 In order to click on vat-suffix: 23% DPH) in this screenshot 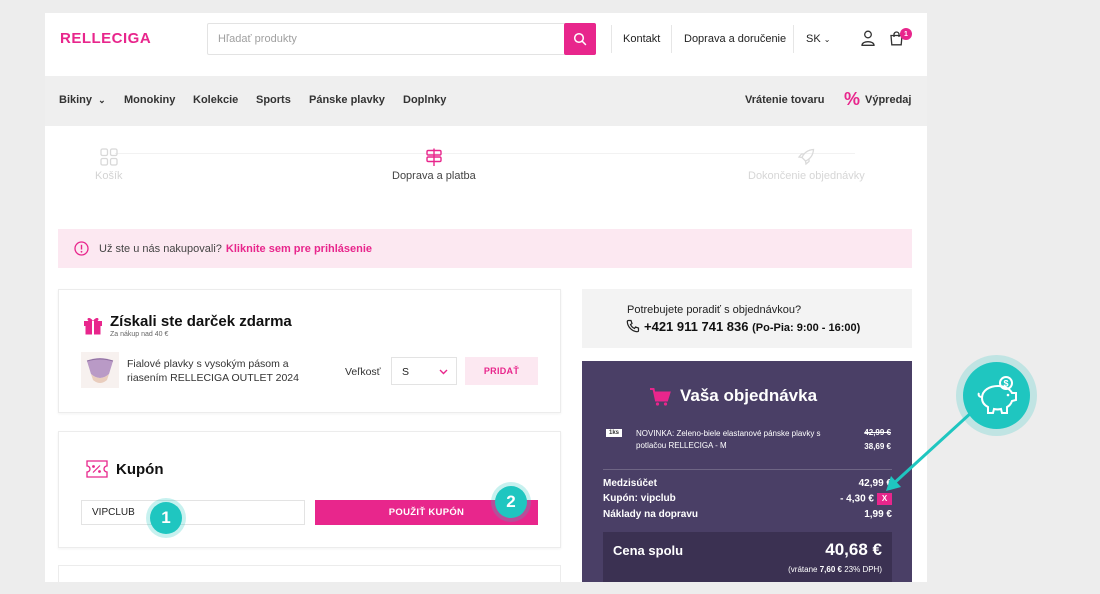, I will do `click(863, 569)`.